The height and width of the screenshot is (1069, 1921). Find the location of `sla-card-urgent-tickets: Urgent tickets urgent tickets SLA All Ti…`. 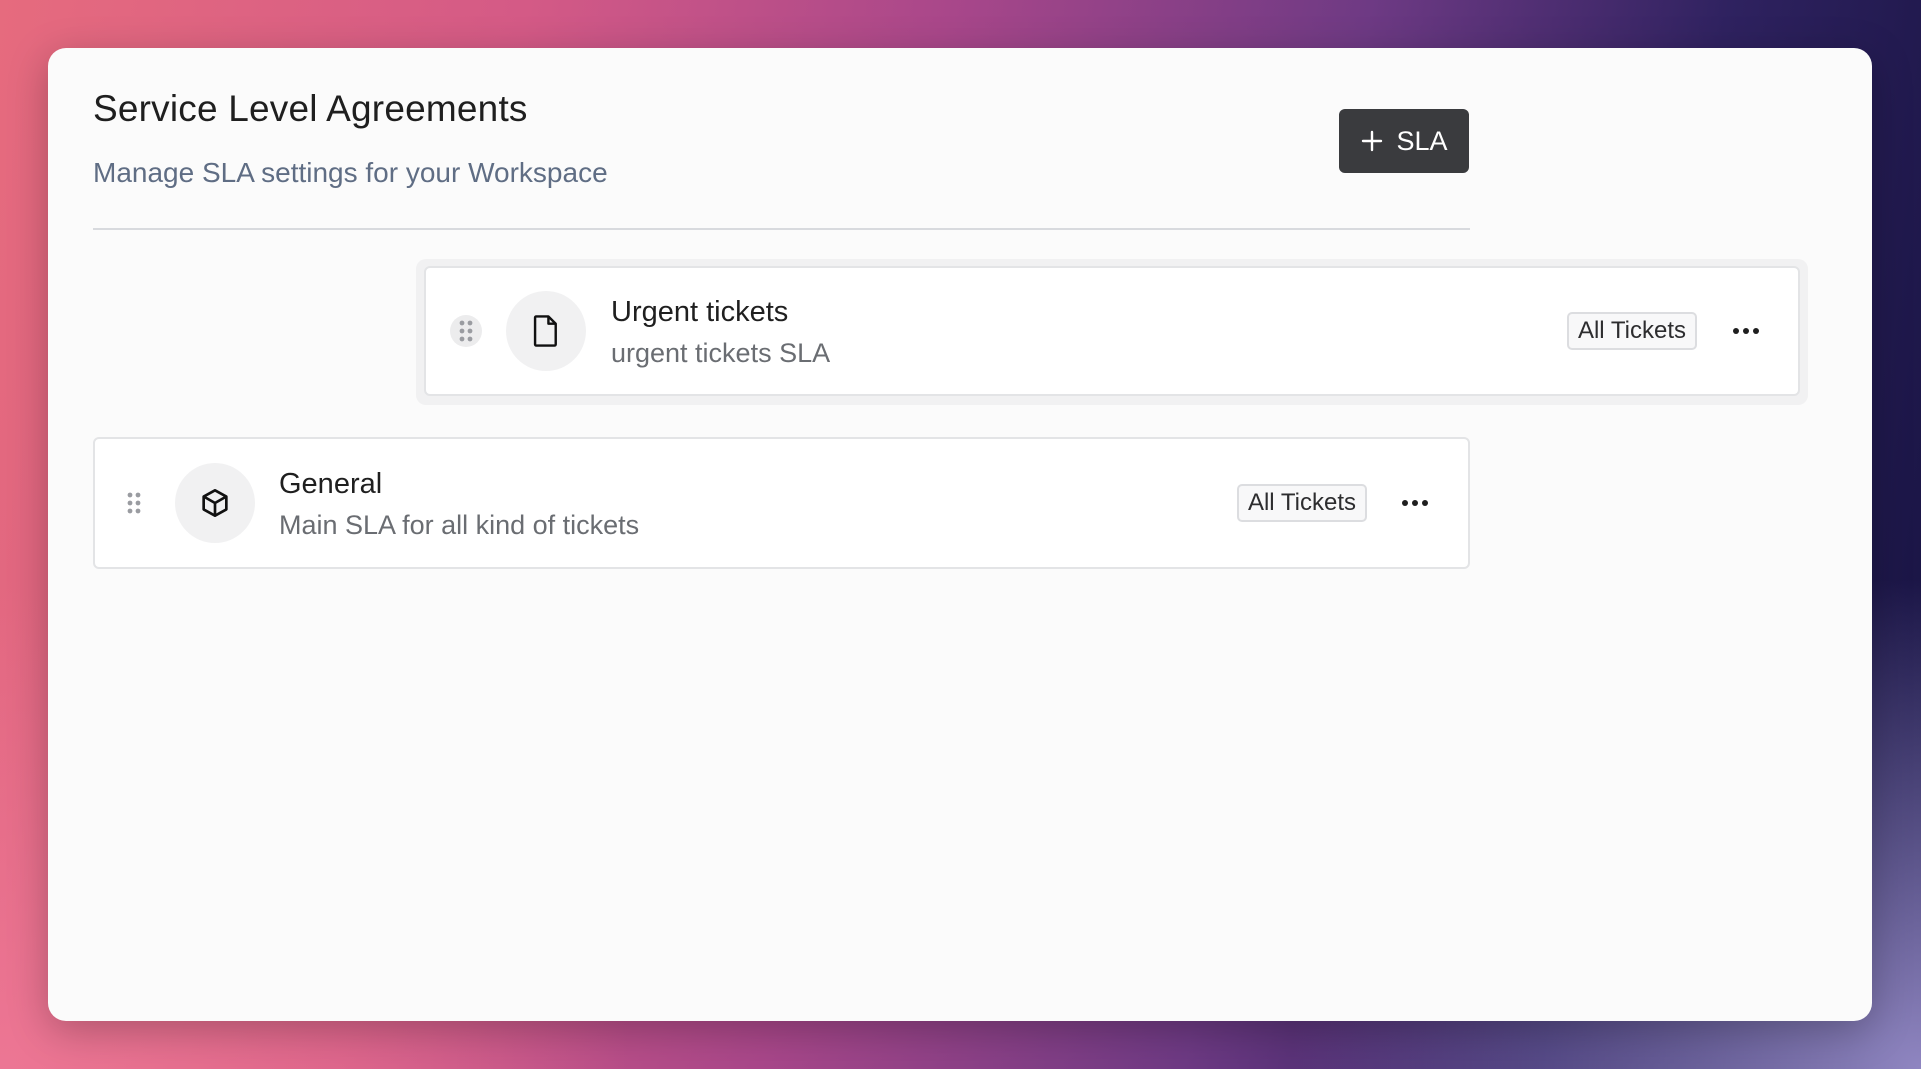

sla-card-urgent-tickets: Urgent tickets urgent tickets SLA All Ti… is located at coordinates (1112, 331).